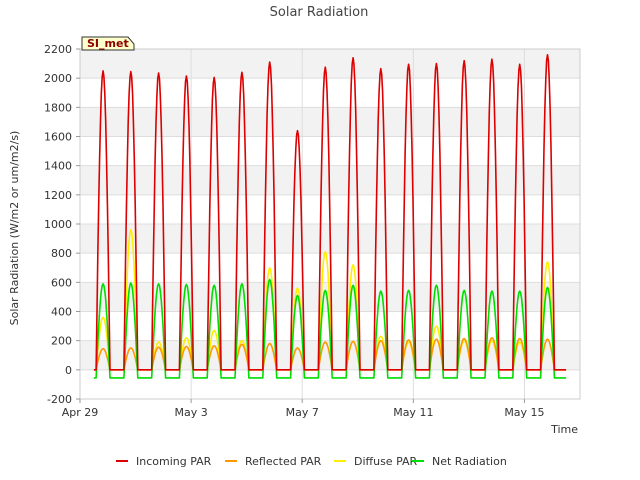 The width and height of the screenshot is (640, 480). What do you see at coordinates (174, 461) in the screenshot?
I see `legend-label-incoming-par: Incoming PAR` at bounding box center [174, 461].